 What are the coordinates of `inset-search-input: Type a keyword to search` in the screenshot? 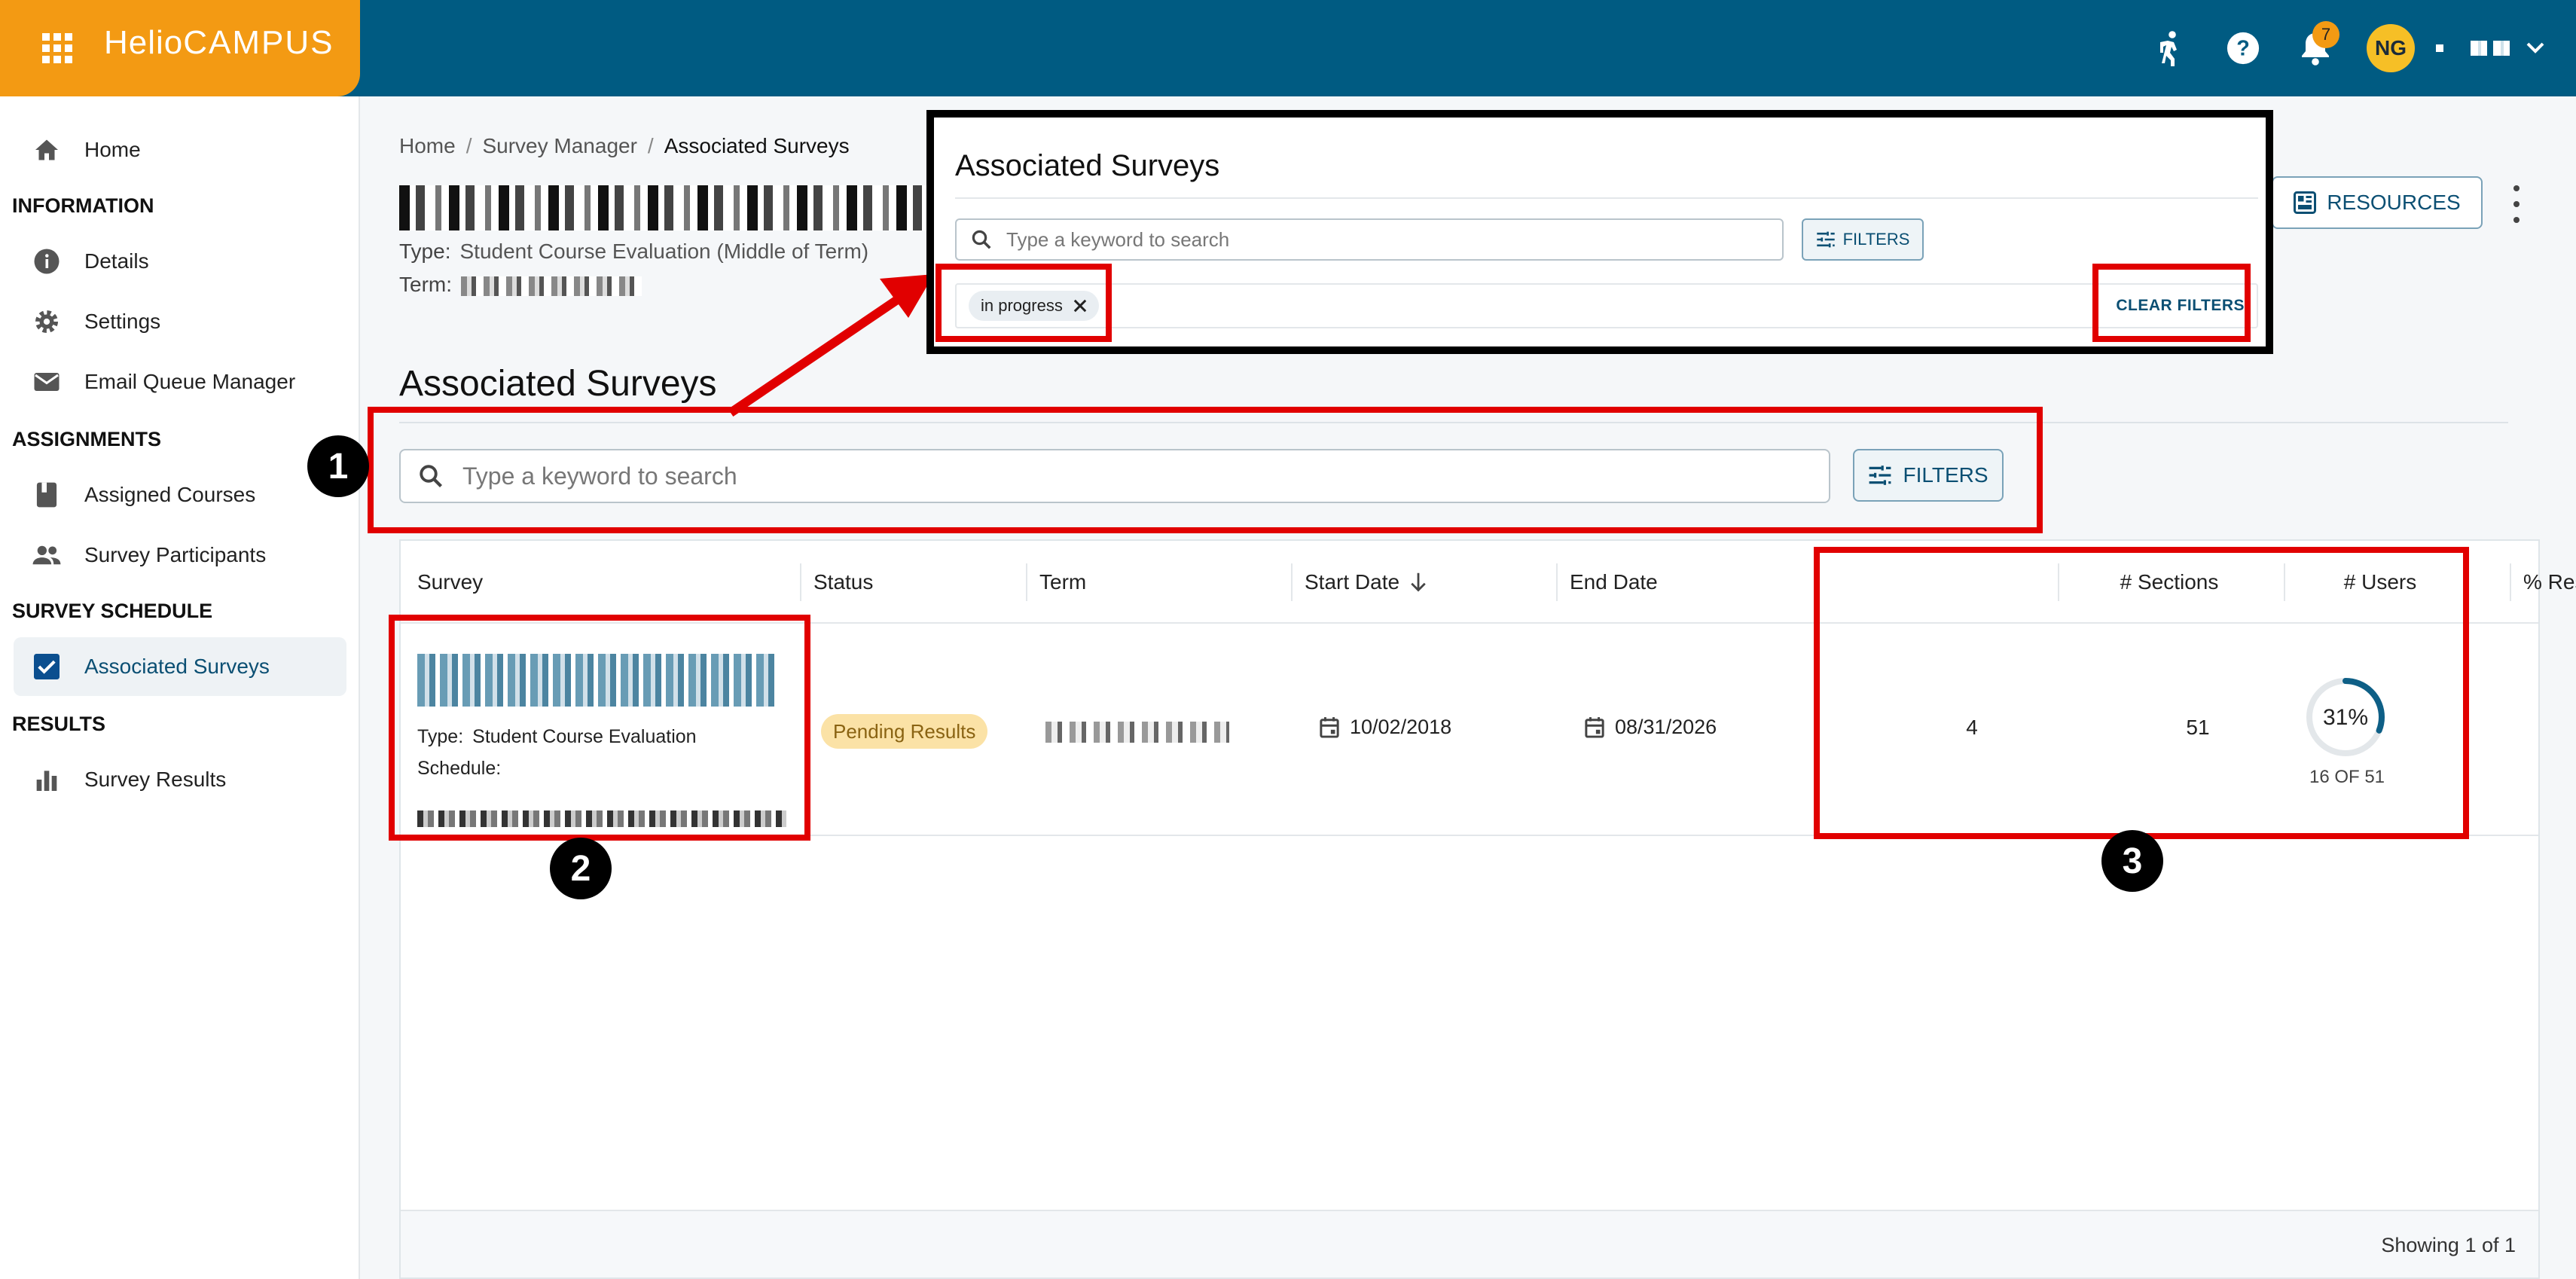 It's located at (1370, 239).